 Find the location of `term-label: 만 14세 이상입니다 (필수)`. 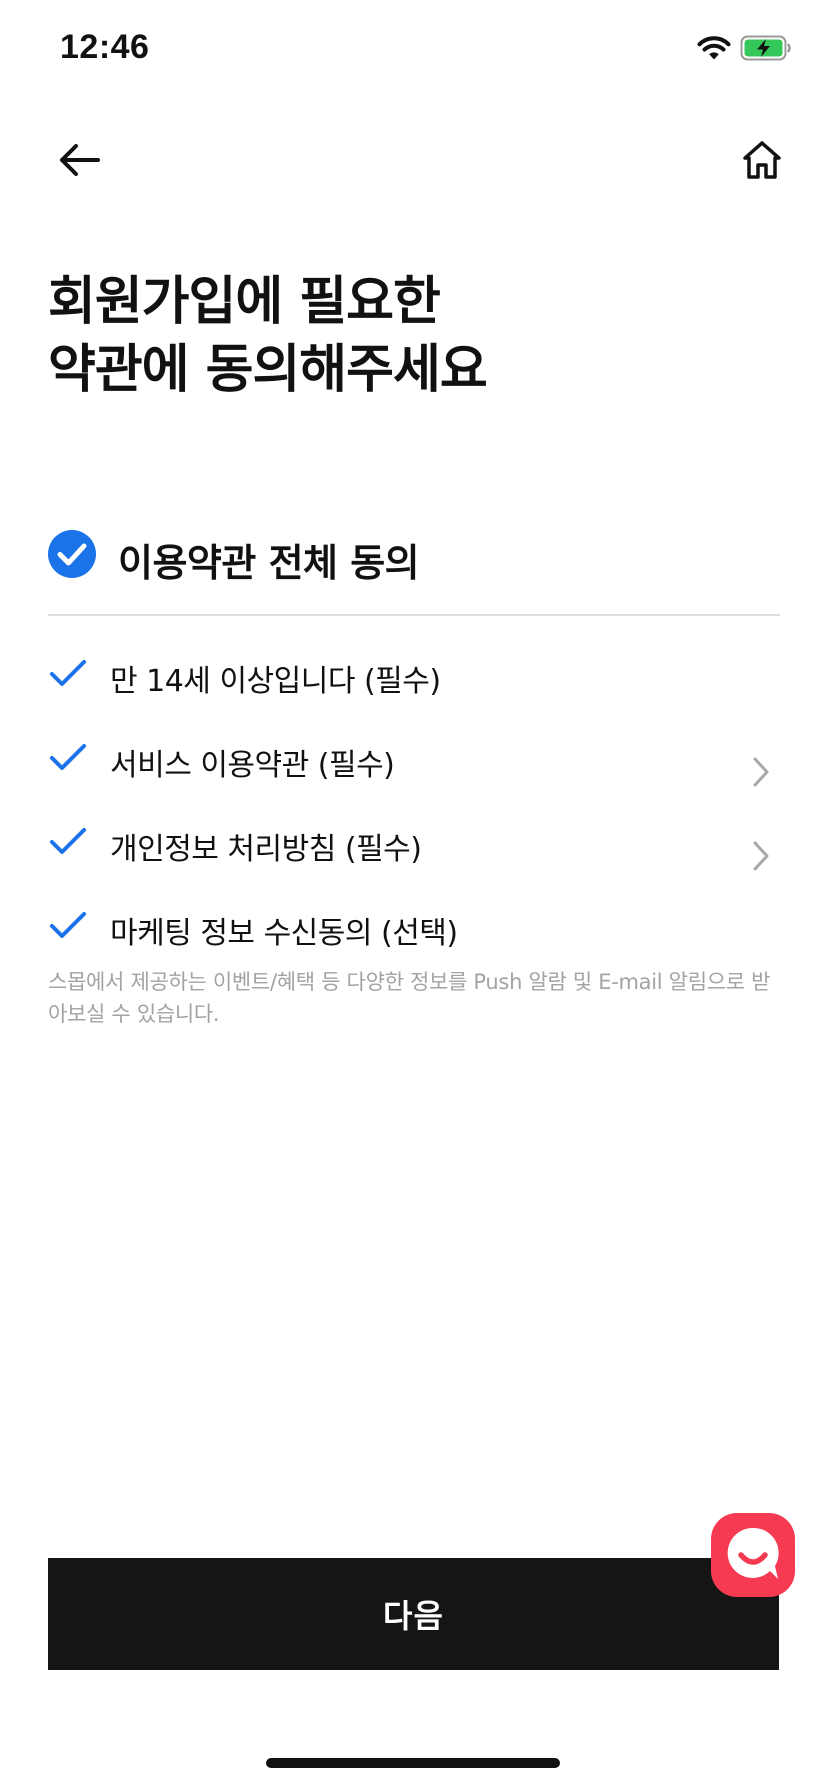

term-label: 만 14세 이상입니다 (필수) is located at coordinates (275, 681).